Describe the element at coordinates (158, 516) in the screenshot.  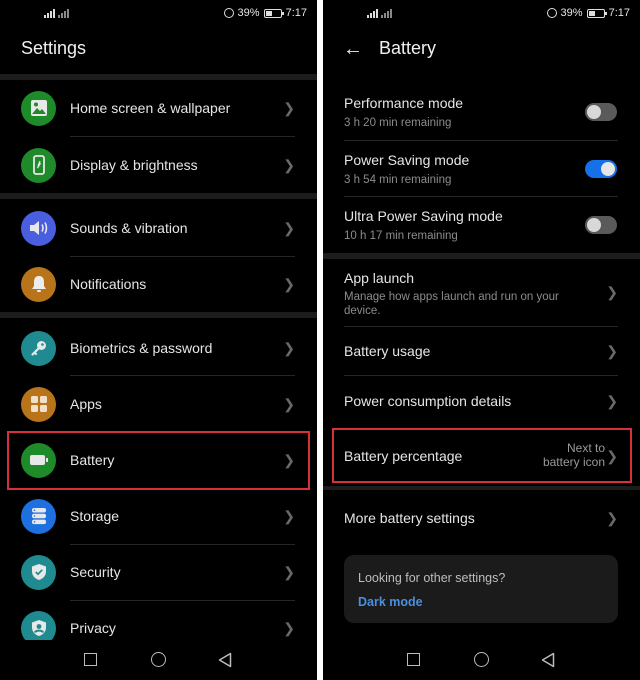
I see `settings-item-storage: Storage ❯` at that location.